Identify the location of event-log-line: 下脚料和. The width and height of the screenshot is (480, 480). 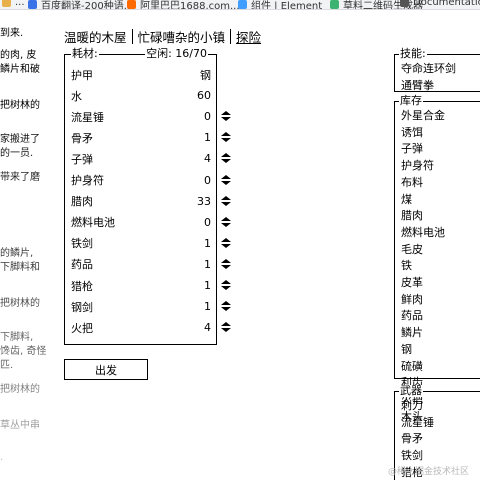
(20, 267).